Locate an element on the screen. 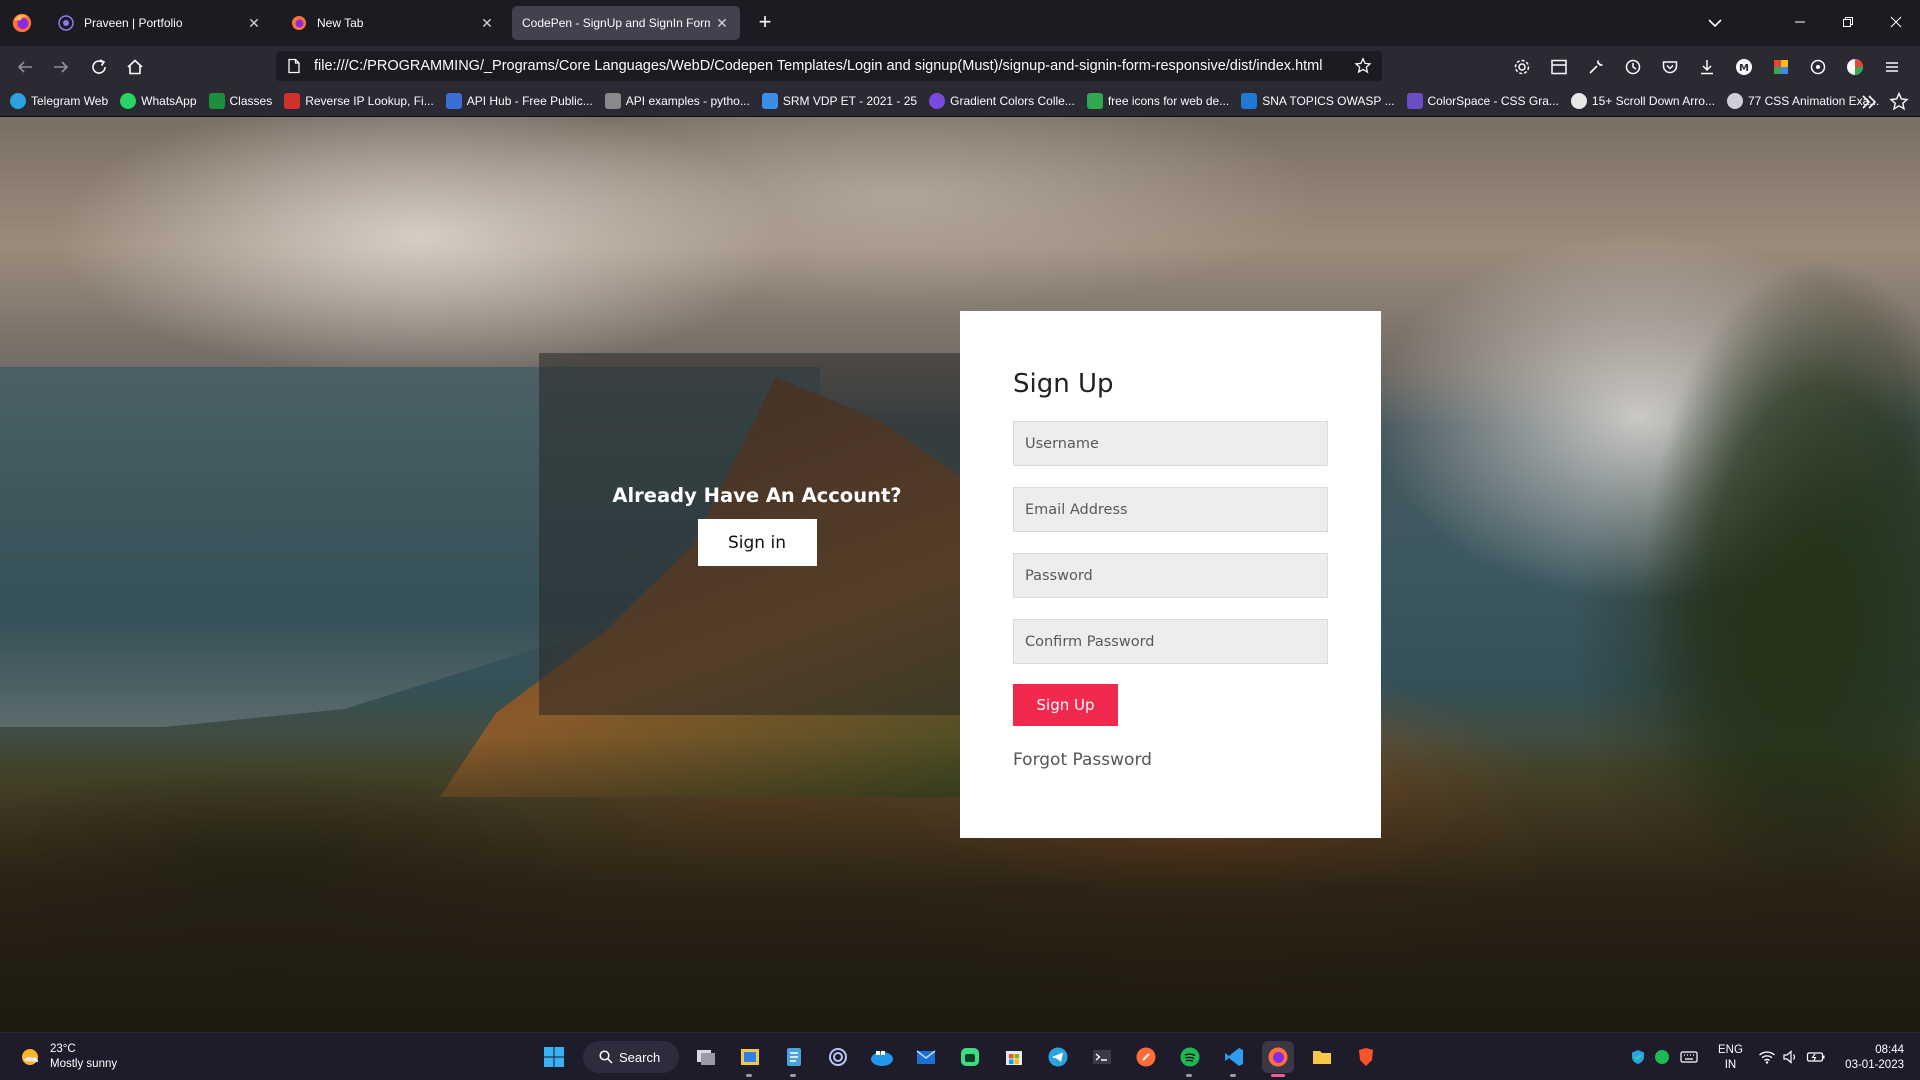 Image resolution: width=1920 pixels, height=1080 pixels. gear-icon is located at coordinates (1522, 67).